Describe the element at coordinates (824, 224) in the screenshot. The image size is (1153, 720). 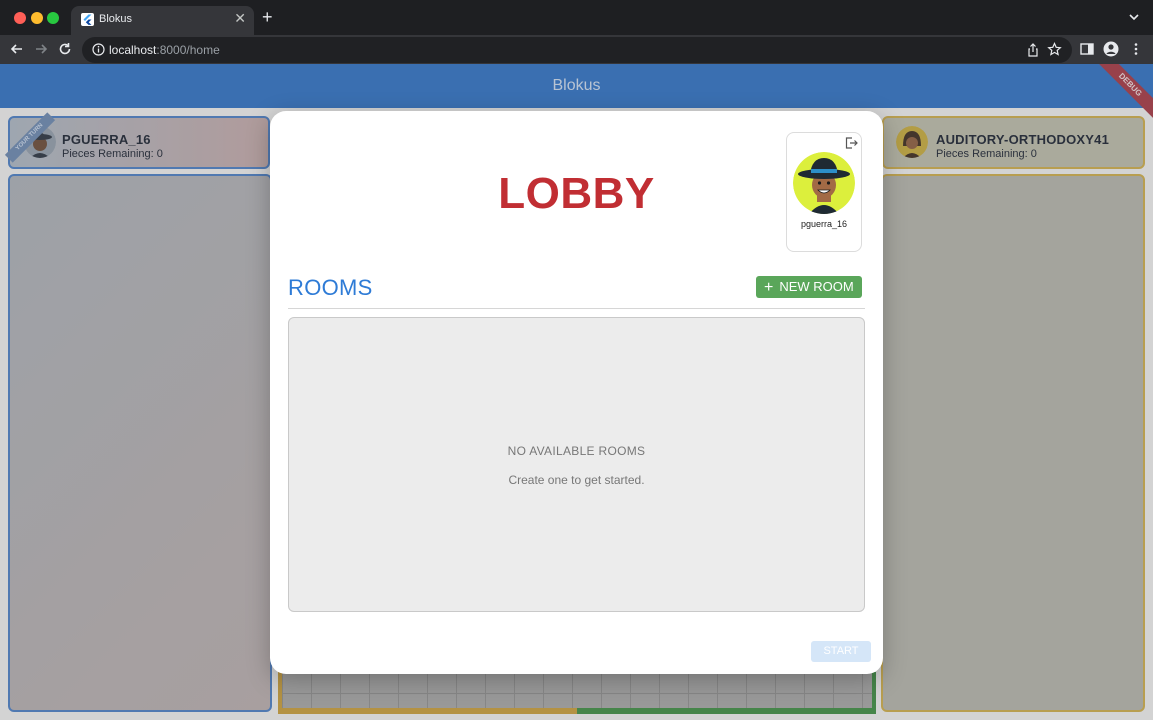
I see `profile-username: pguerra_16` at that location.